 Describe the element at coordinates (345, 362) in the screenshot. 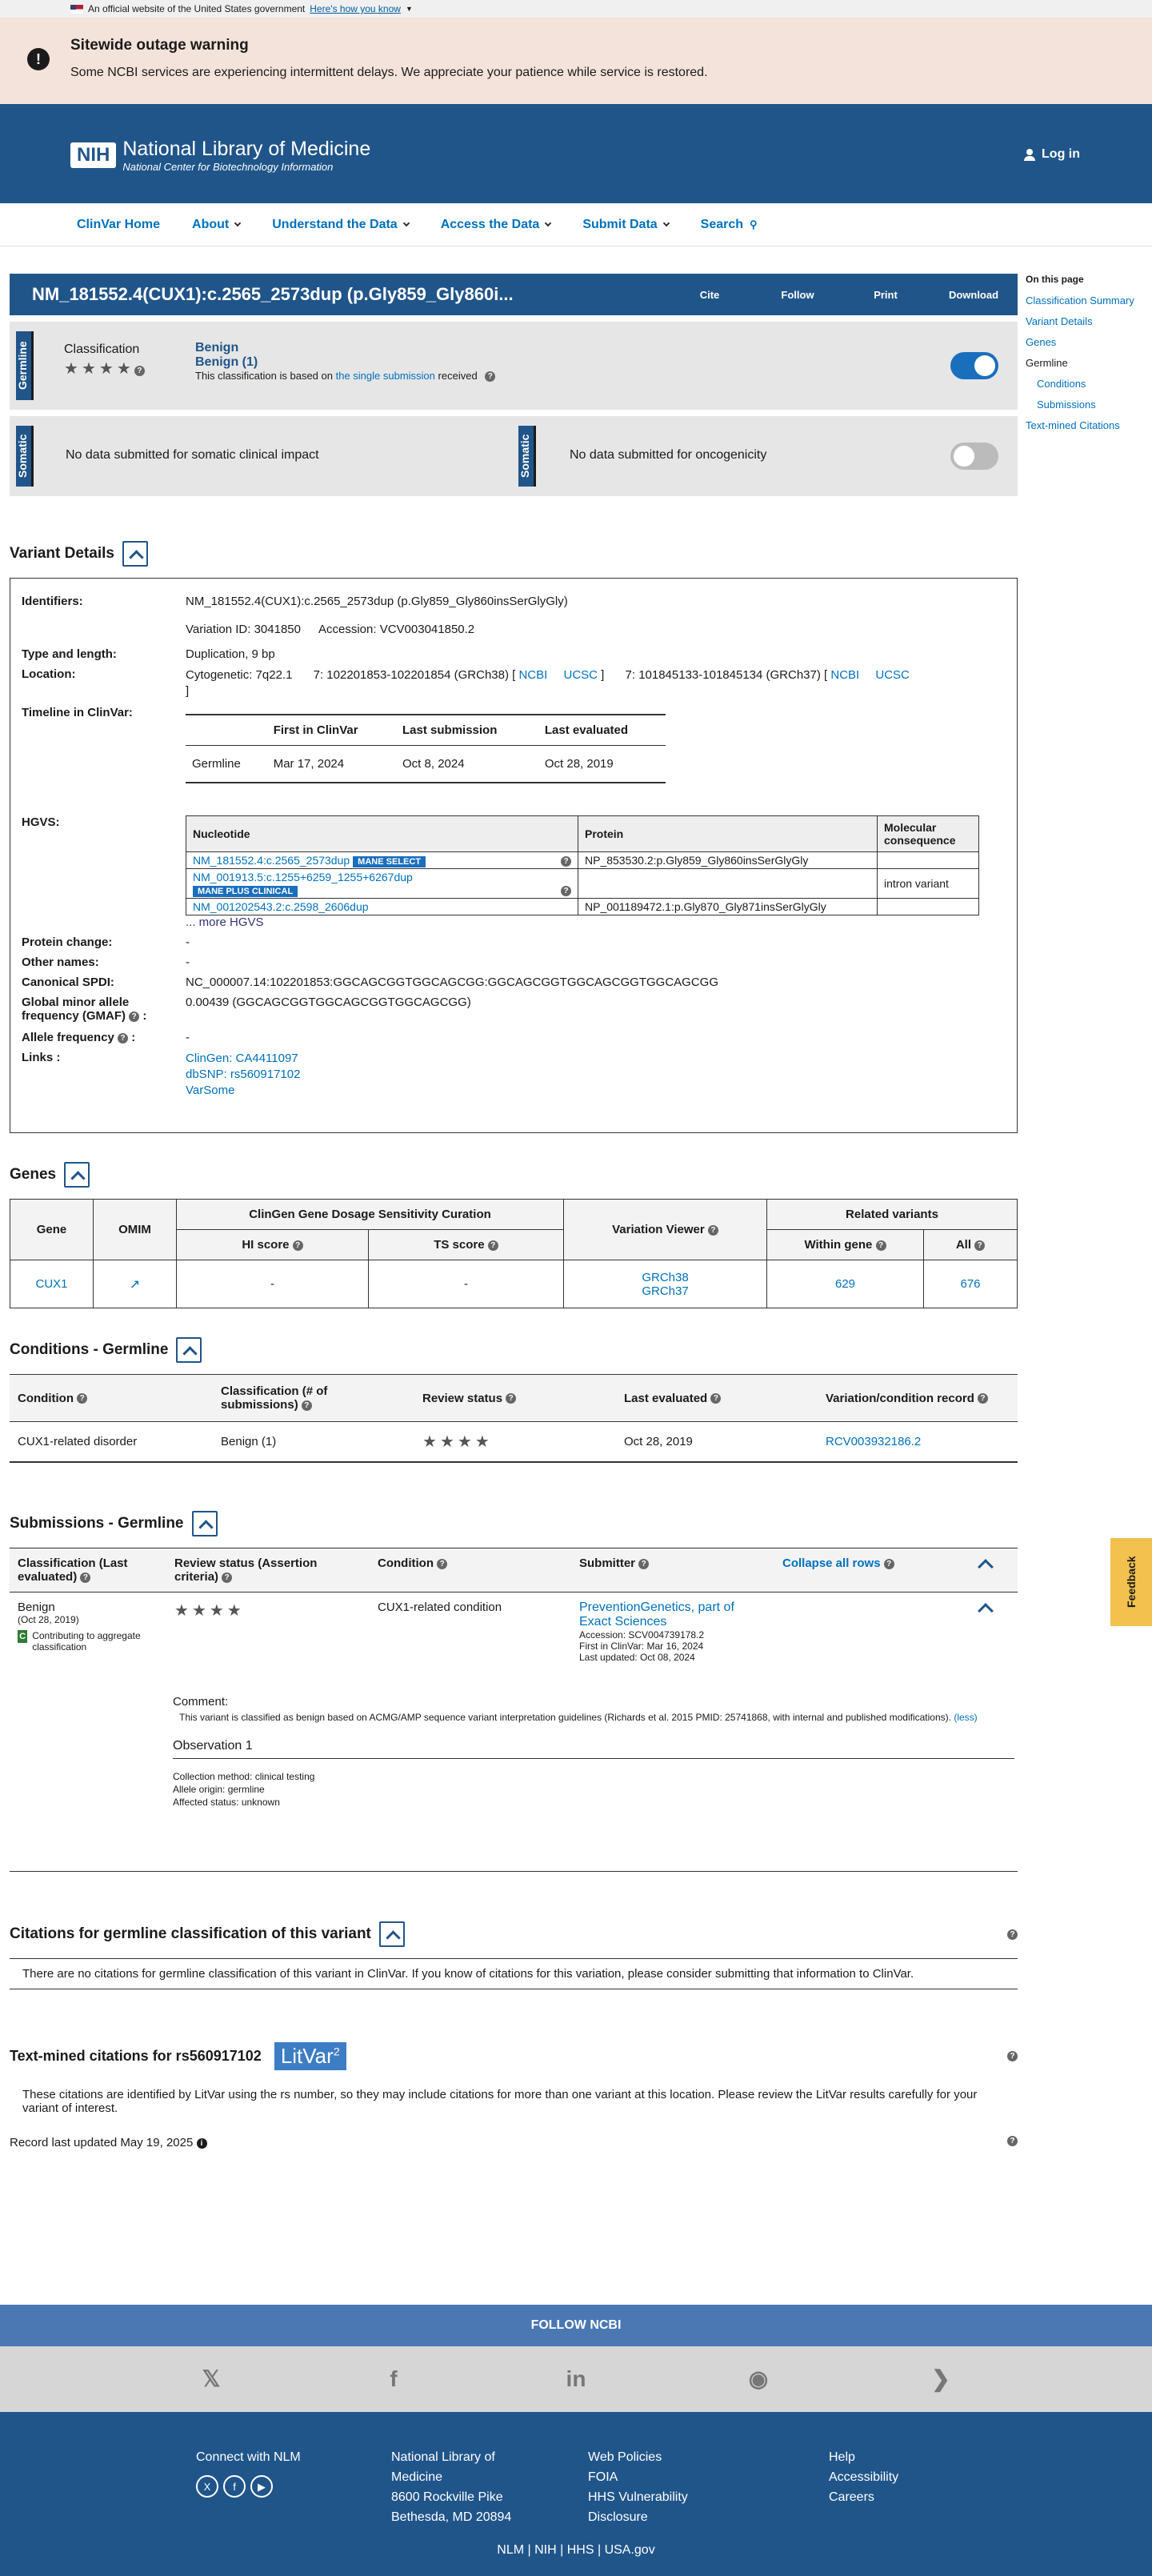

I see `classification-count-link: Benign (1)` at that location.